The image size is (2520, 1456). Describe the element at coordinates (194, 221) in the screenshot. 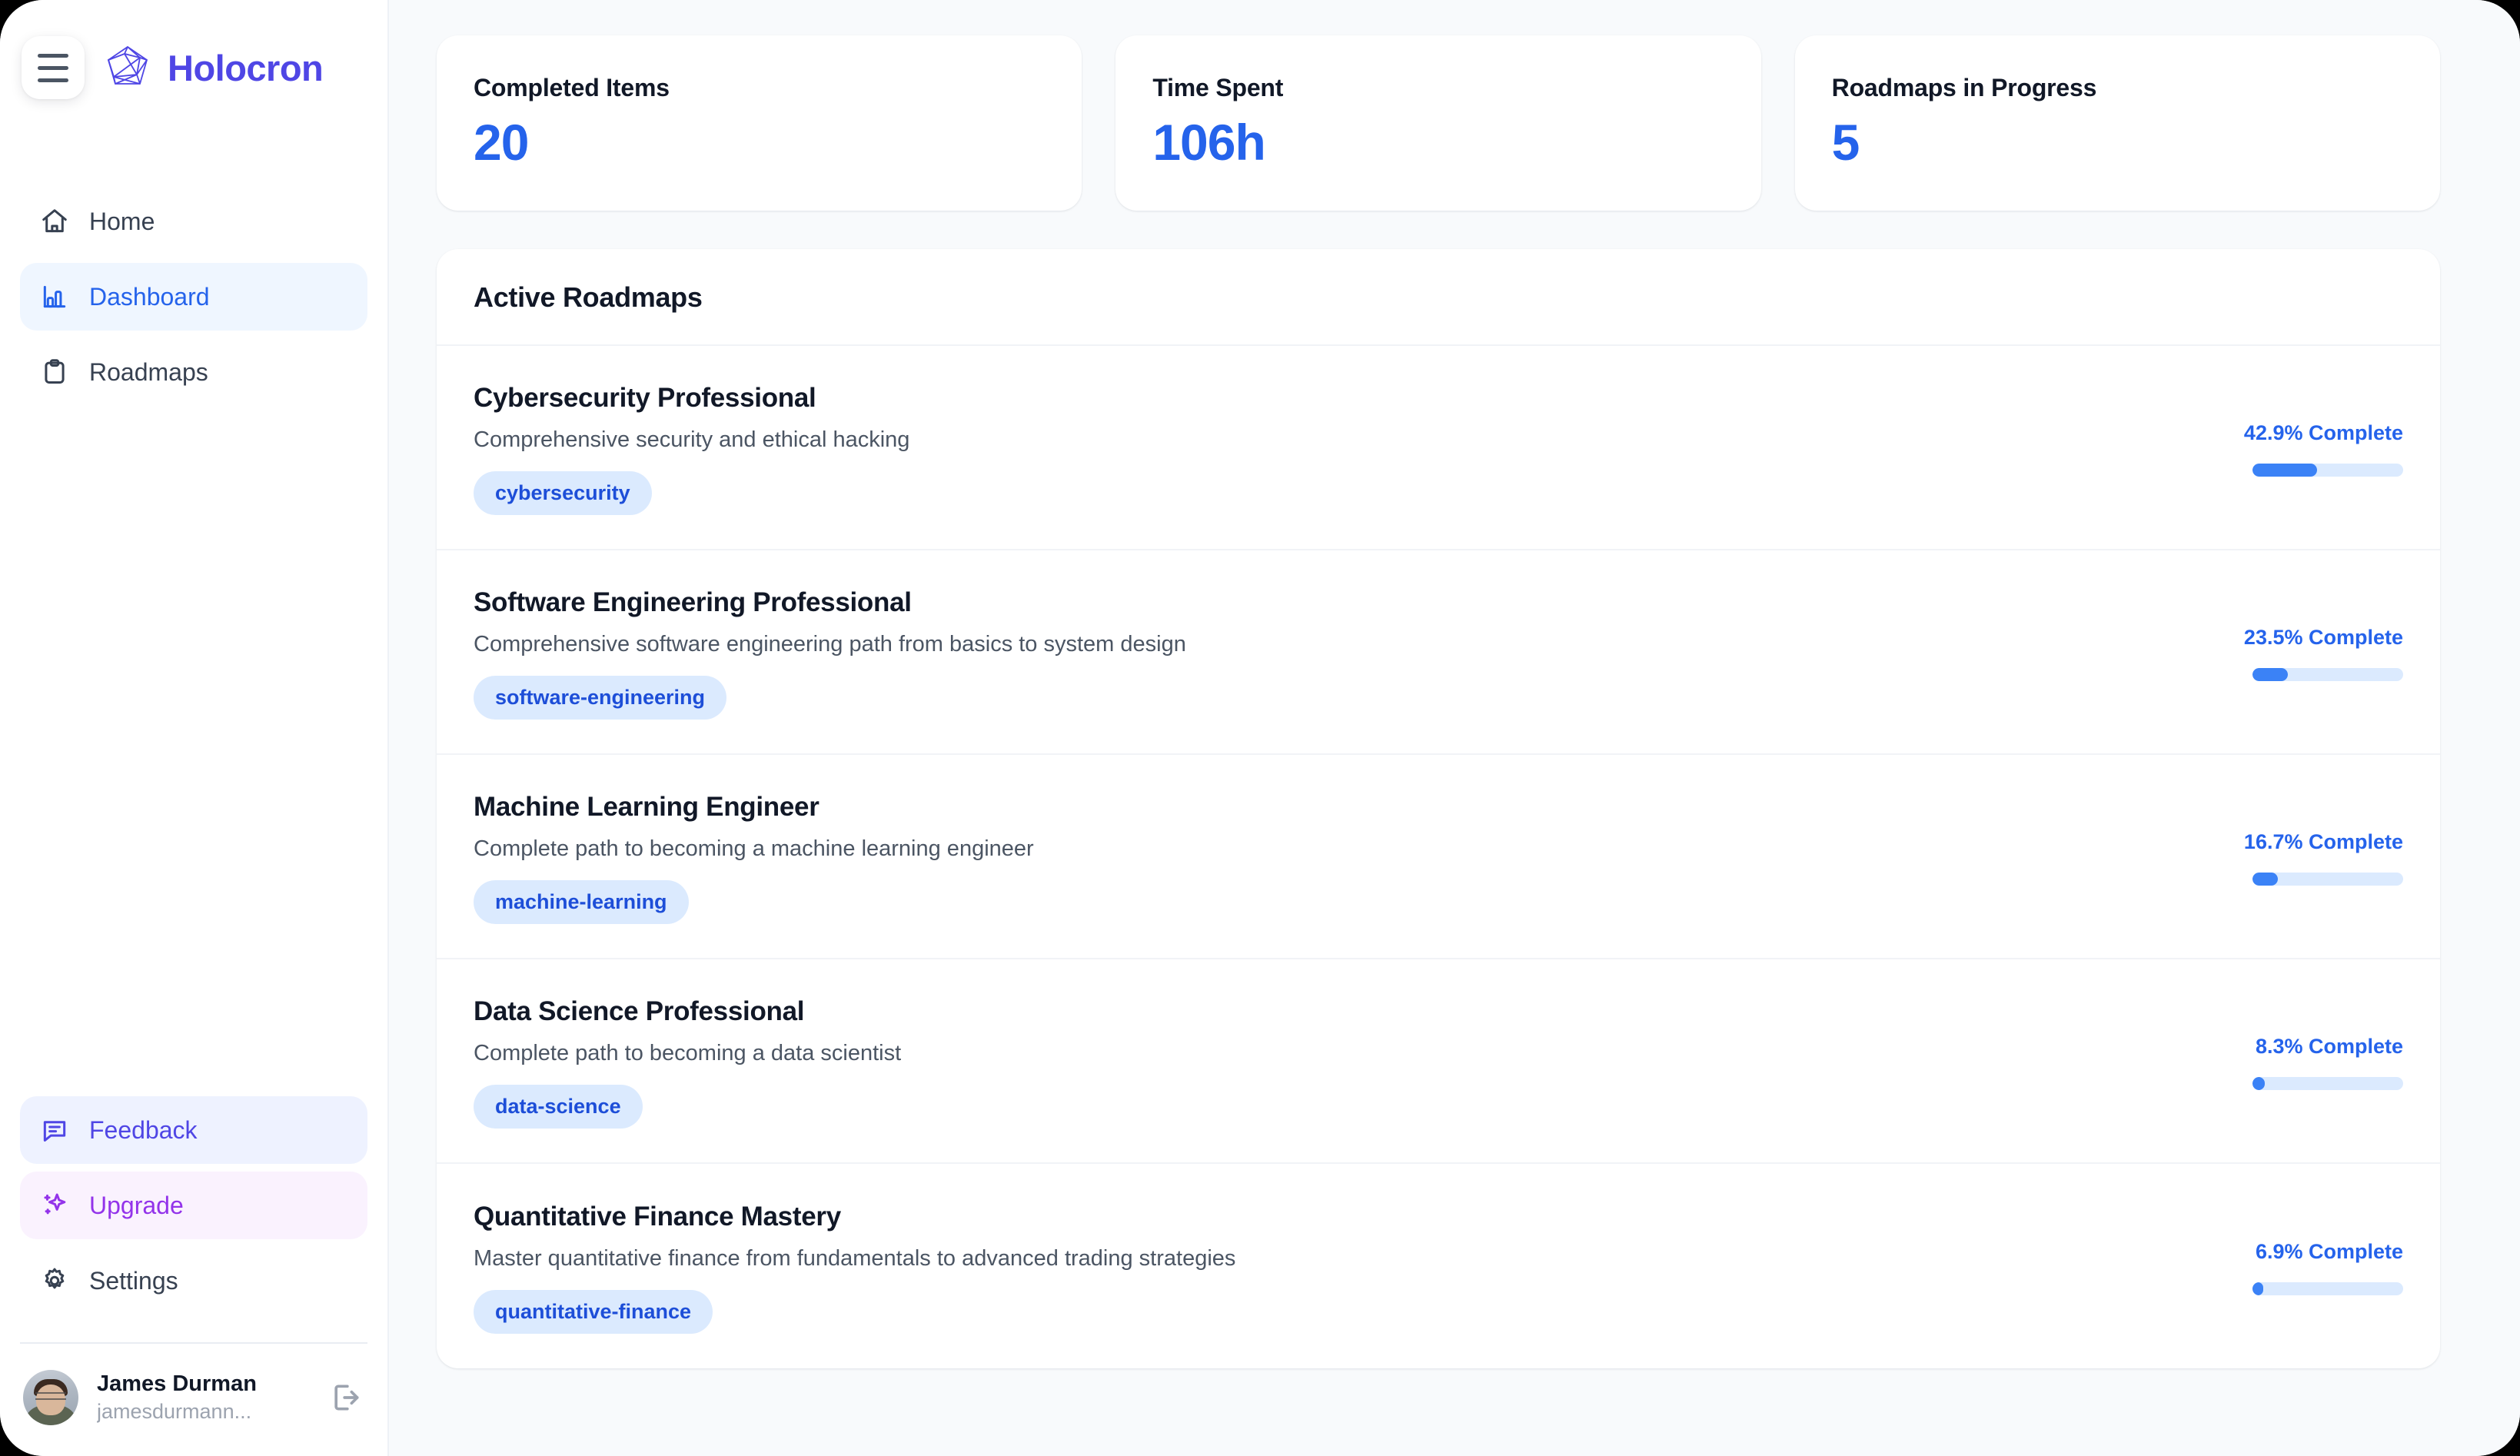

I see `sidebar-item-home: Home` at that location.